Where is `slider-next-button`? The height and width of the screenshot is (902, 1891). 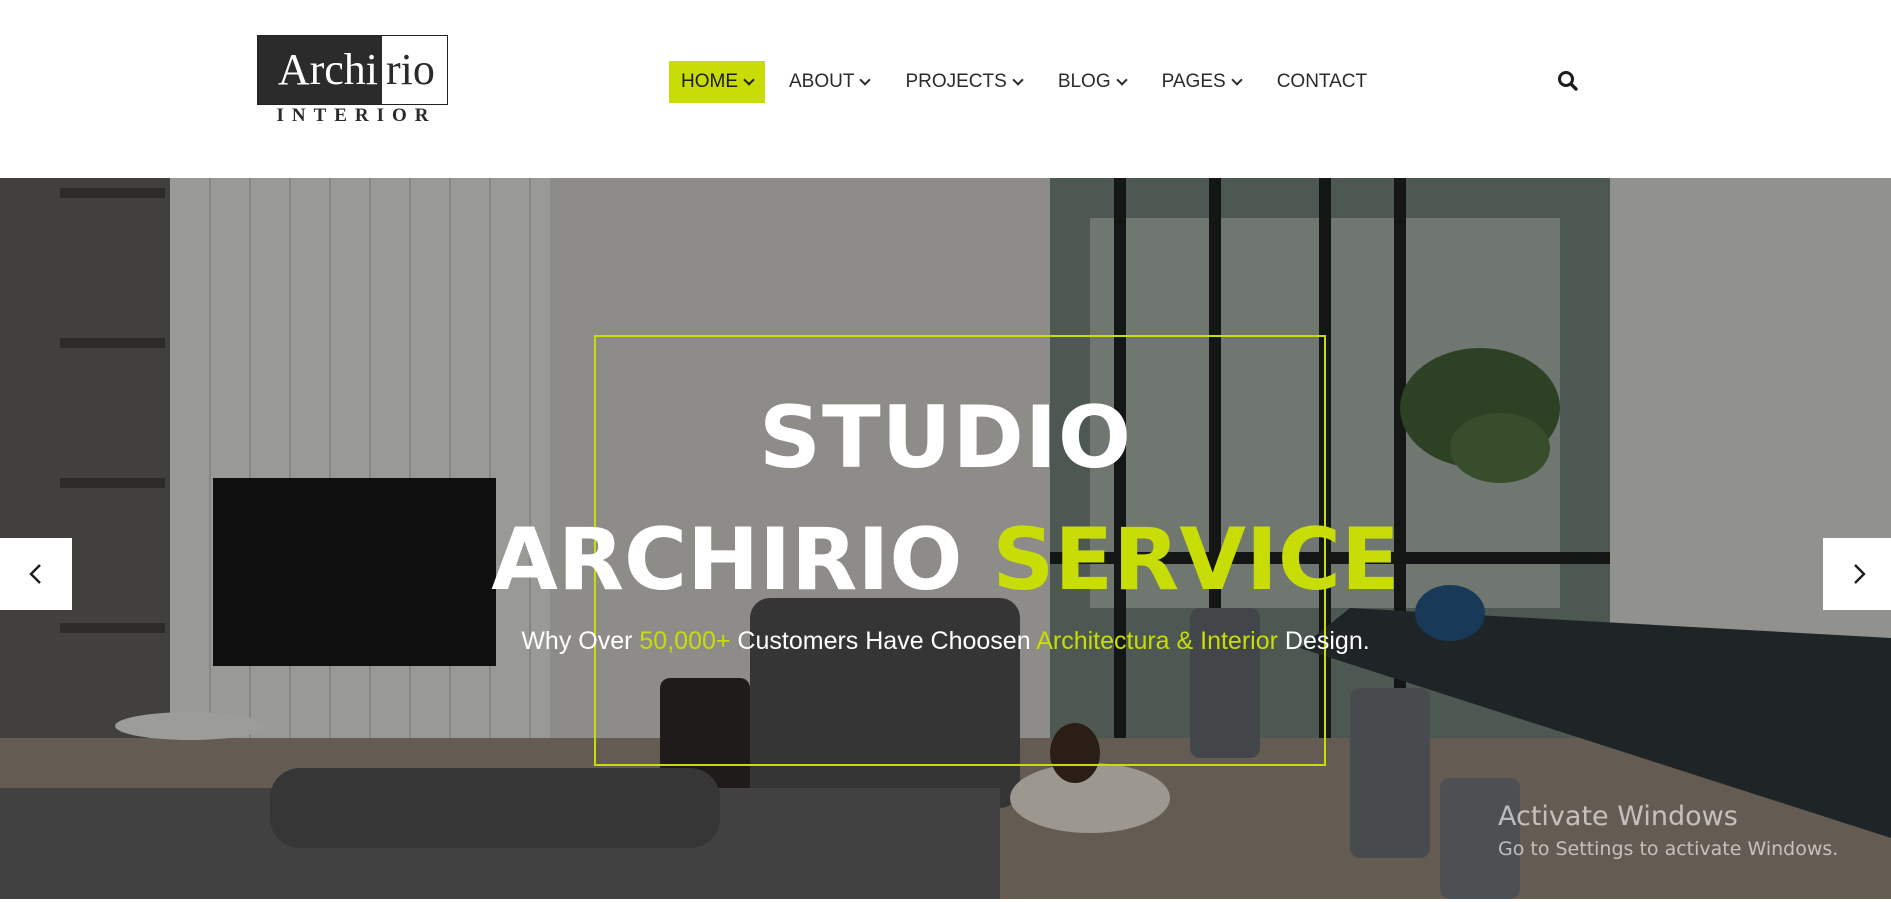 slider-next-button is located at coordinates (1857, 574).